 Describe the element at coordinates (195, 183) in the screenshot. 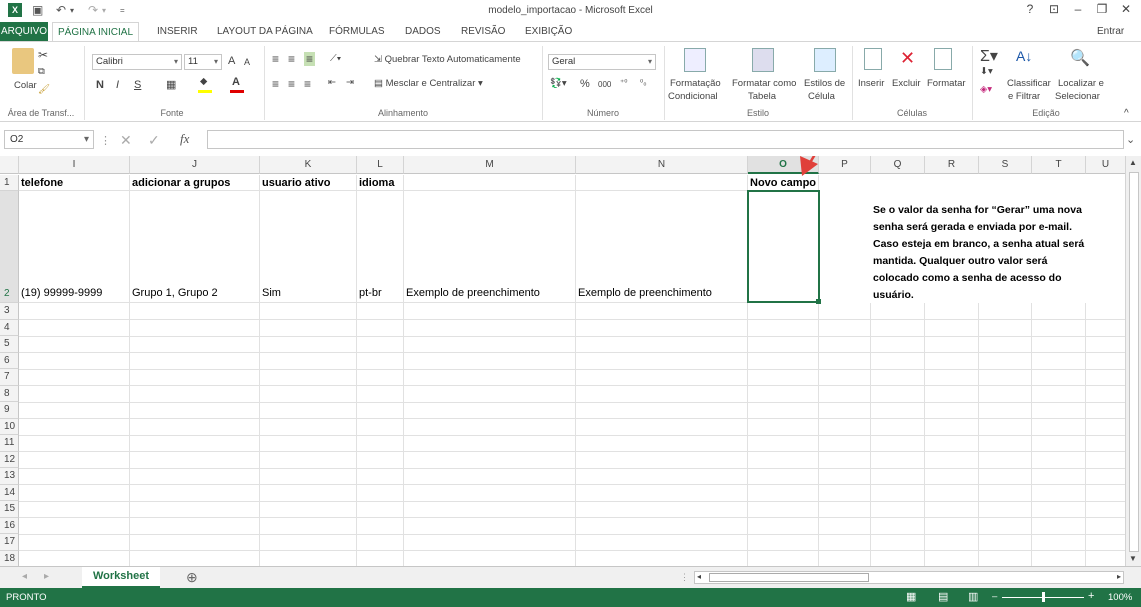

I see `cell-j1: adicionar a grupos` at that location.